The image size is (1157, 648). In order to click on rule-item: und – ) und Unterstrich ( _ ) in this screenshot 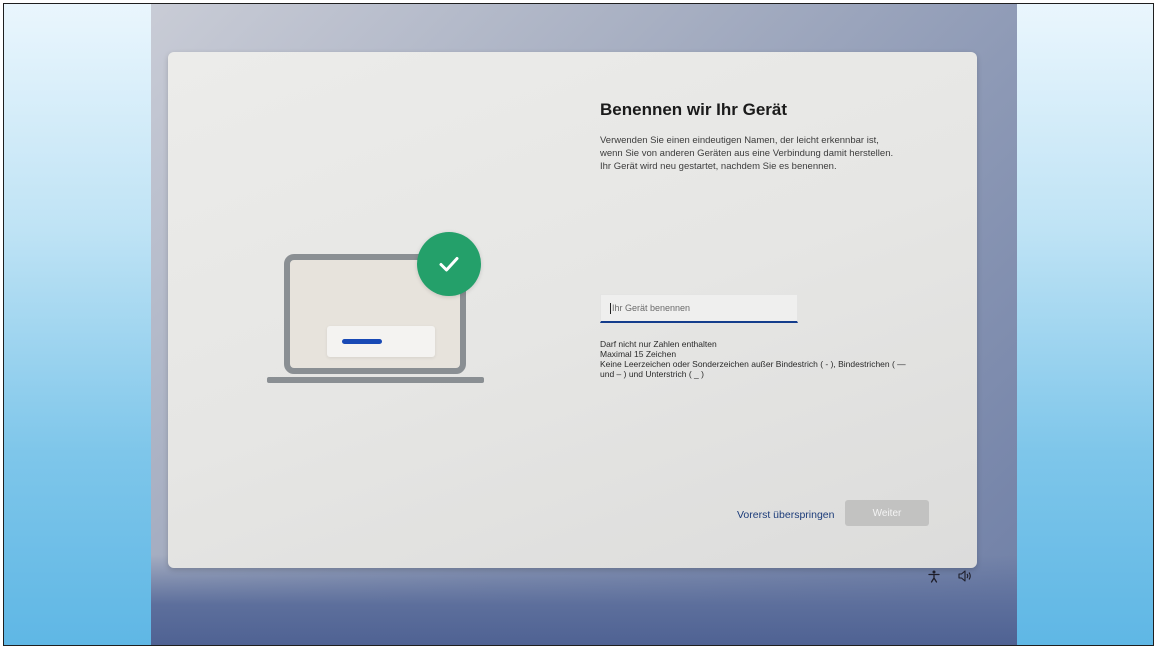, I will do `click(652, 374)`.